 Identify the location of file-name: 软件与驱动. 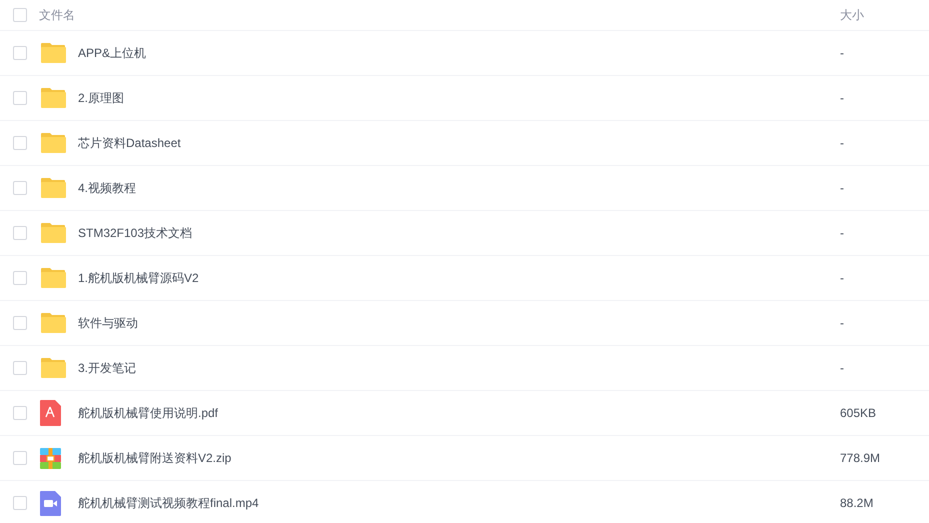
(459, 323).